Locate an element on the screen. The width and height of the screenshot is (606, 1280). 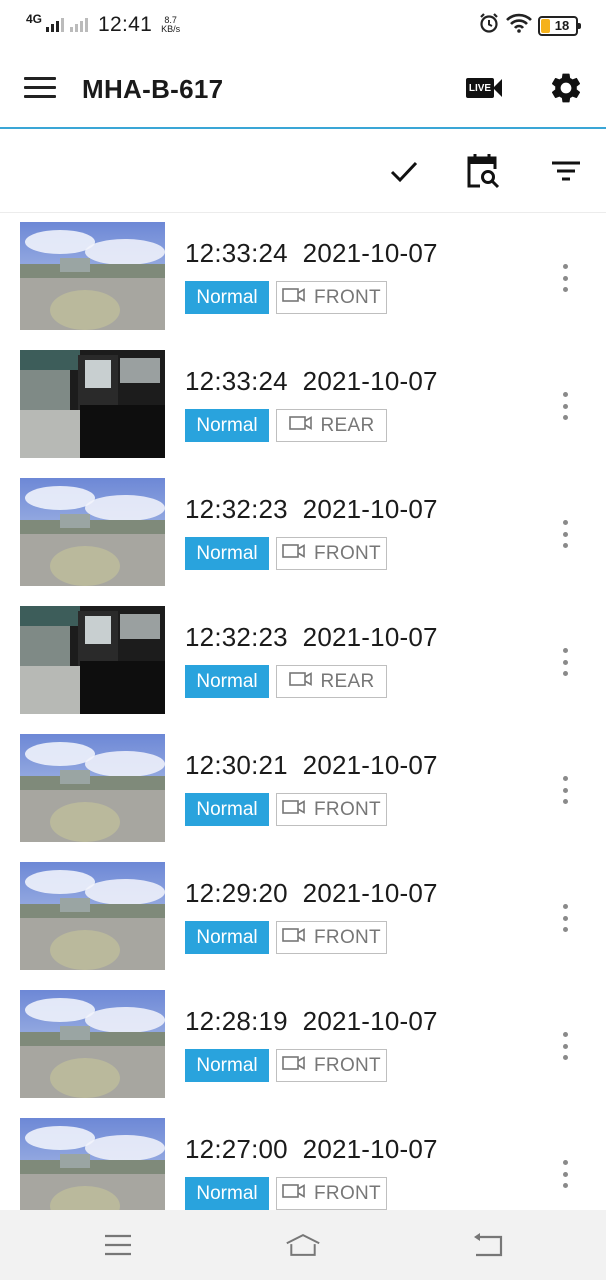
recording-row: 12:32:23 2021-10-07 Normal REAR is located at coordinates (303, 662).